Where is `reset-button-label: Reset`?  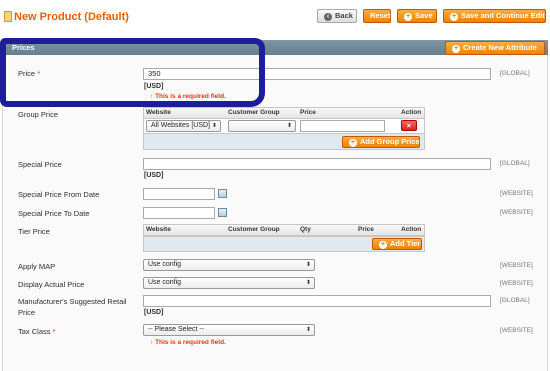
reset-button-label: Reset is located at coordinates (380, 15).